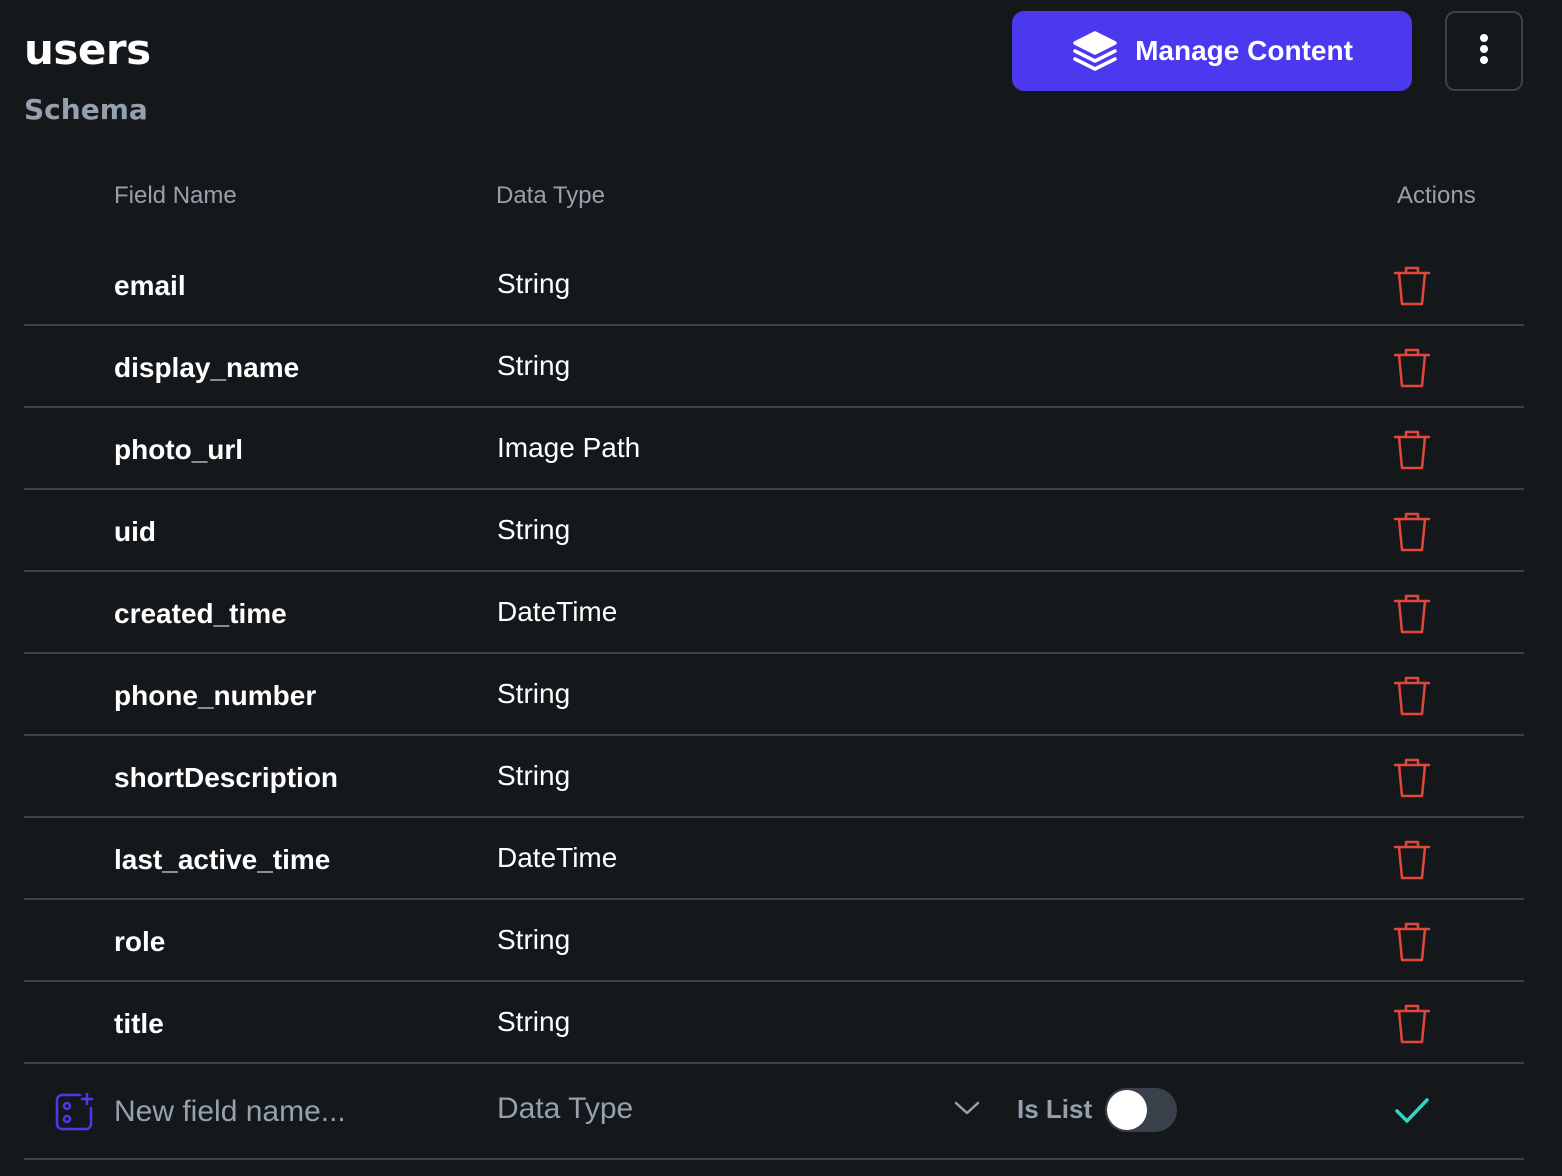  I want to click on field-row: display_name String, so click(774, 367).